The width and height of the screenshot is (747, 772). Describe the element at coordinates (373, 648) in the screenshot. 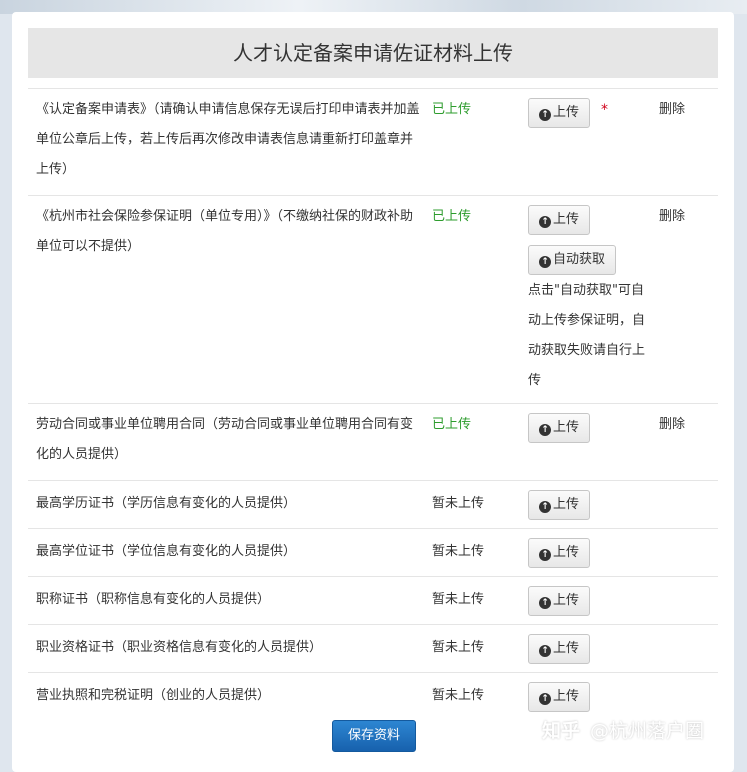

I see `table-row: 职业资格证书（职业资格信息有变化的人员提供） 暂未上传 ↑ 上传` at that location.